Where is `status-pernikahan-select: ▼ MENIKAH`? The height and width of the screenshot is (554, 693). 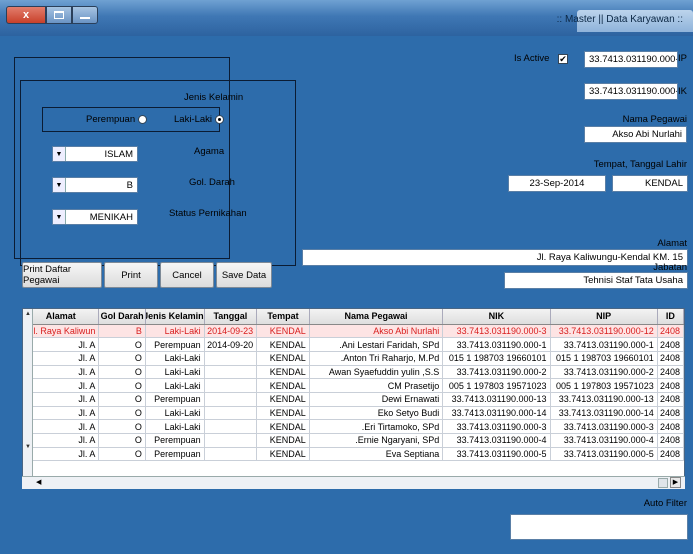
status-pernikahan-select: ▼ MENIKAH is located at coordinates (95, 217).